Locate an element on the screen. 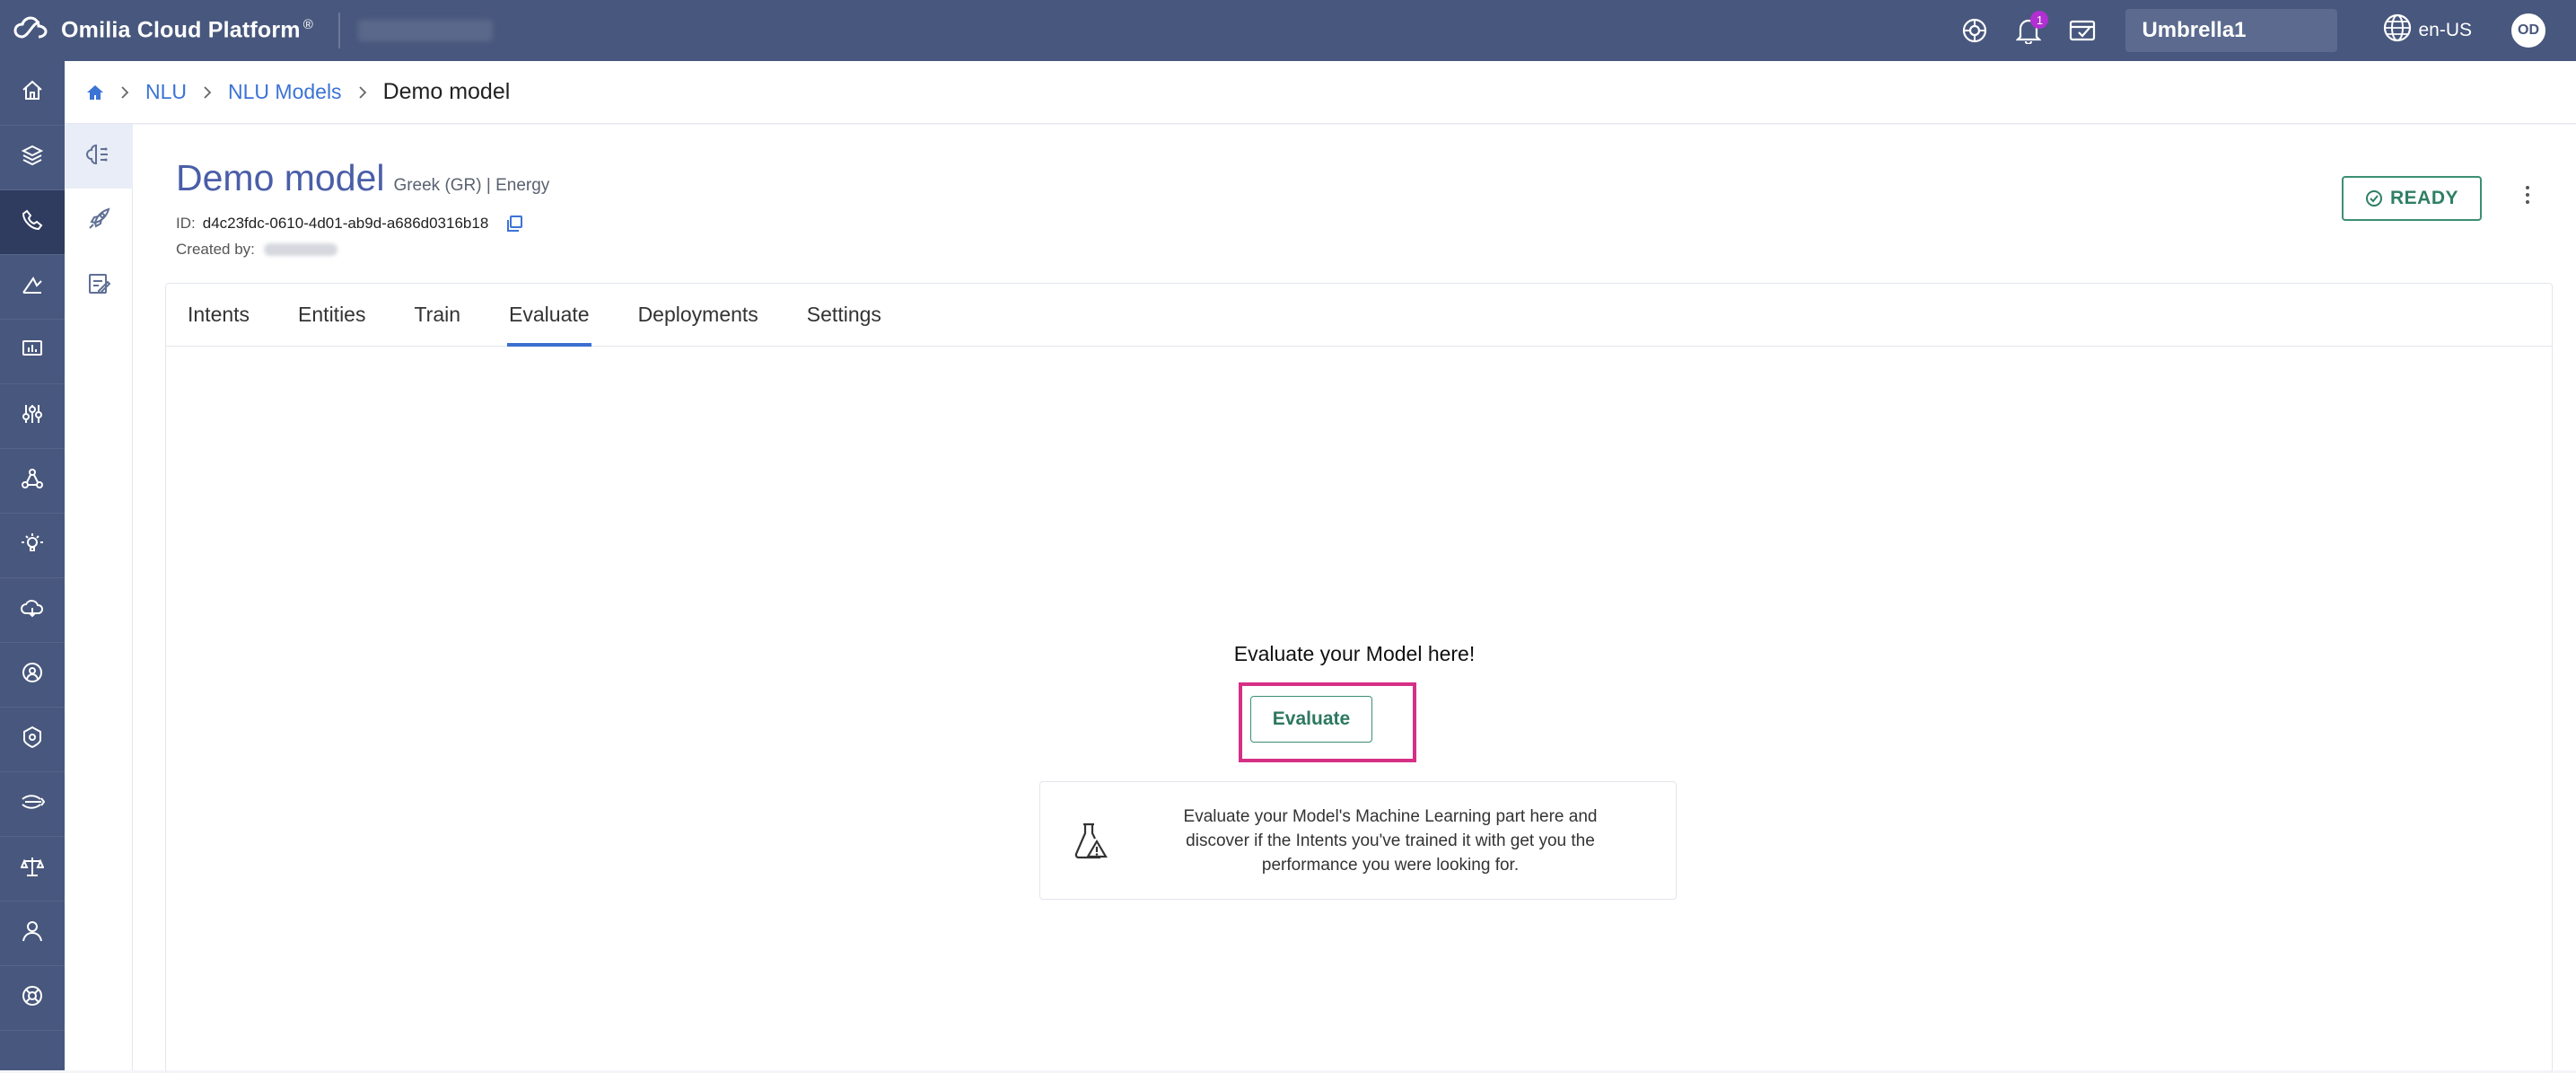  nav-network is located at coordinates (32, 481).